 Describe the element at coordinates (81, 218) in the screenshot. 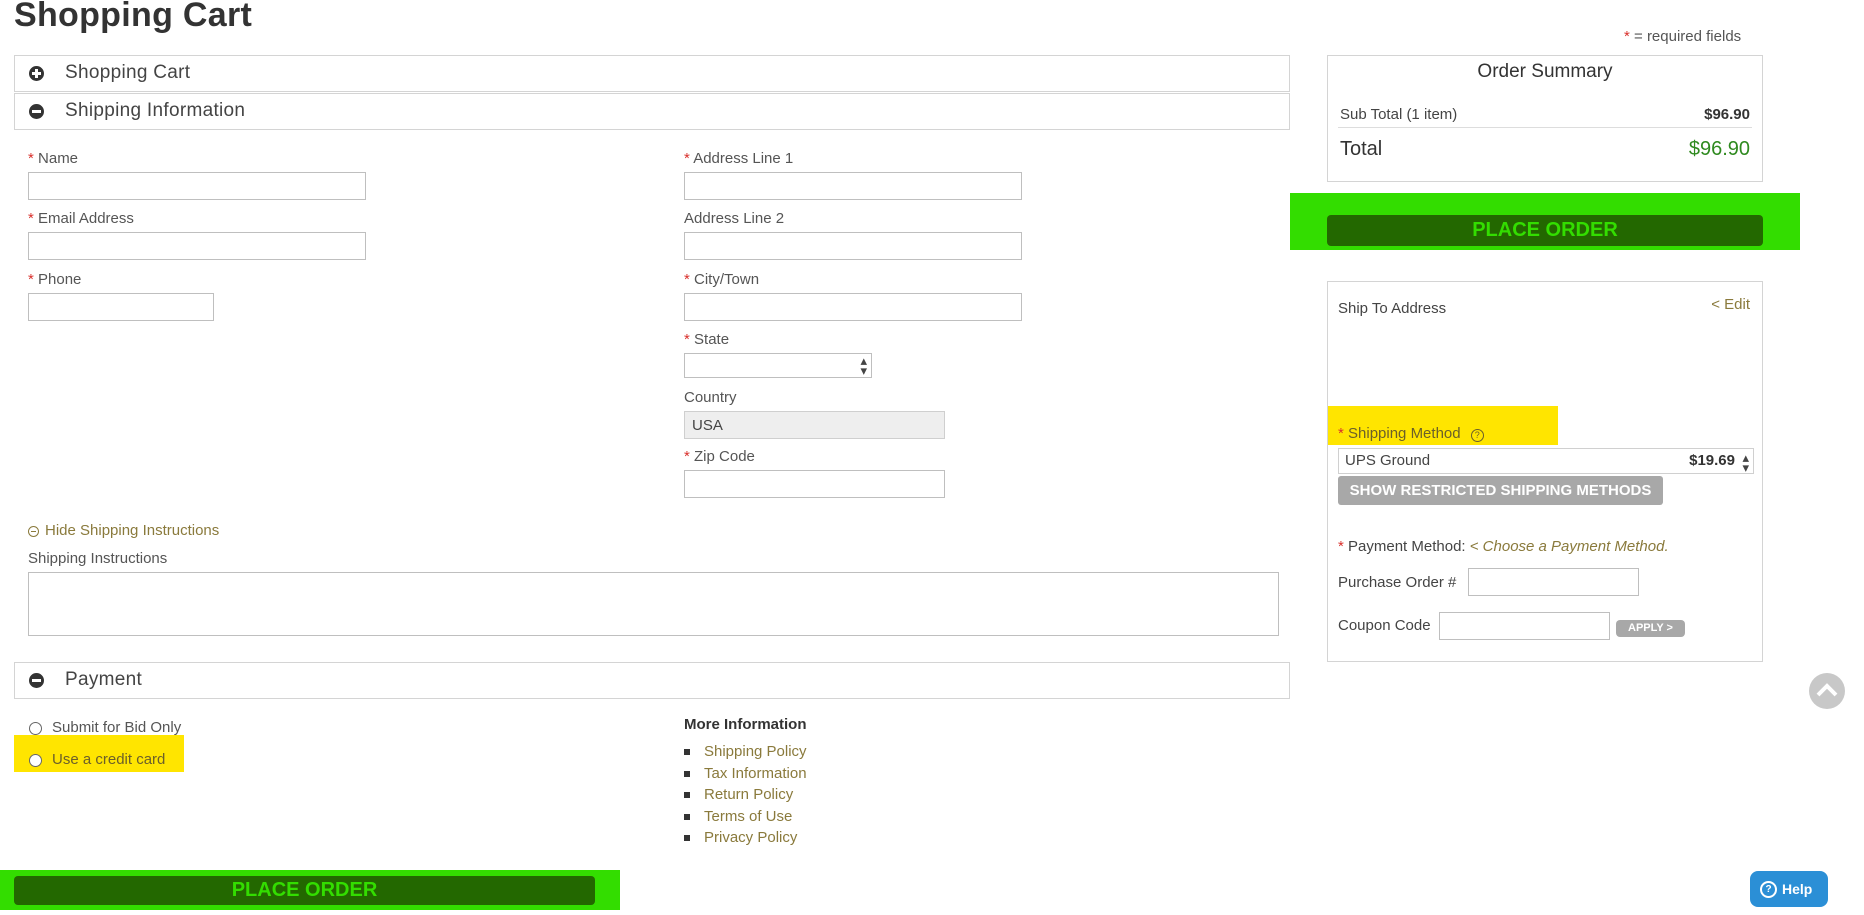

I see `email-label: * Email Address` at that location.